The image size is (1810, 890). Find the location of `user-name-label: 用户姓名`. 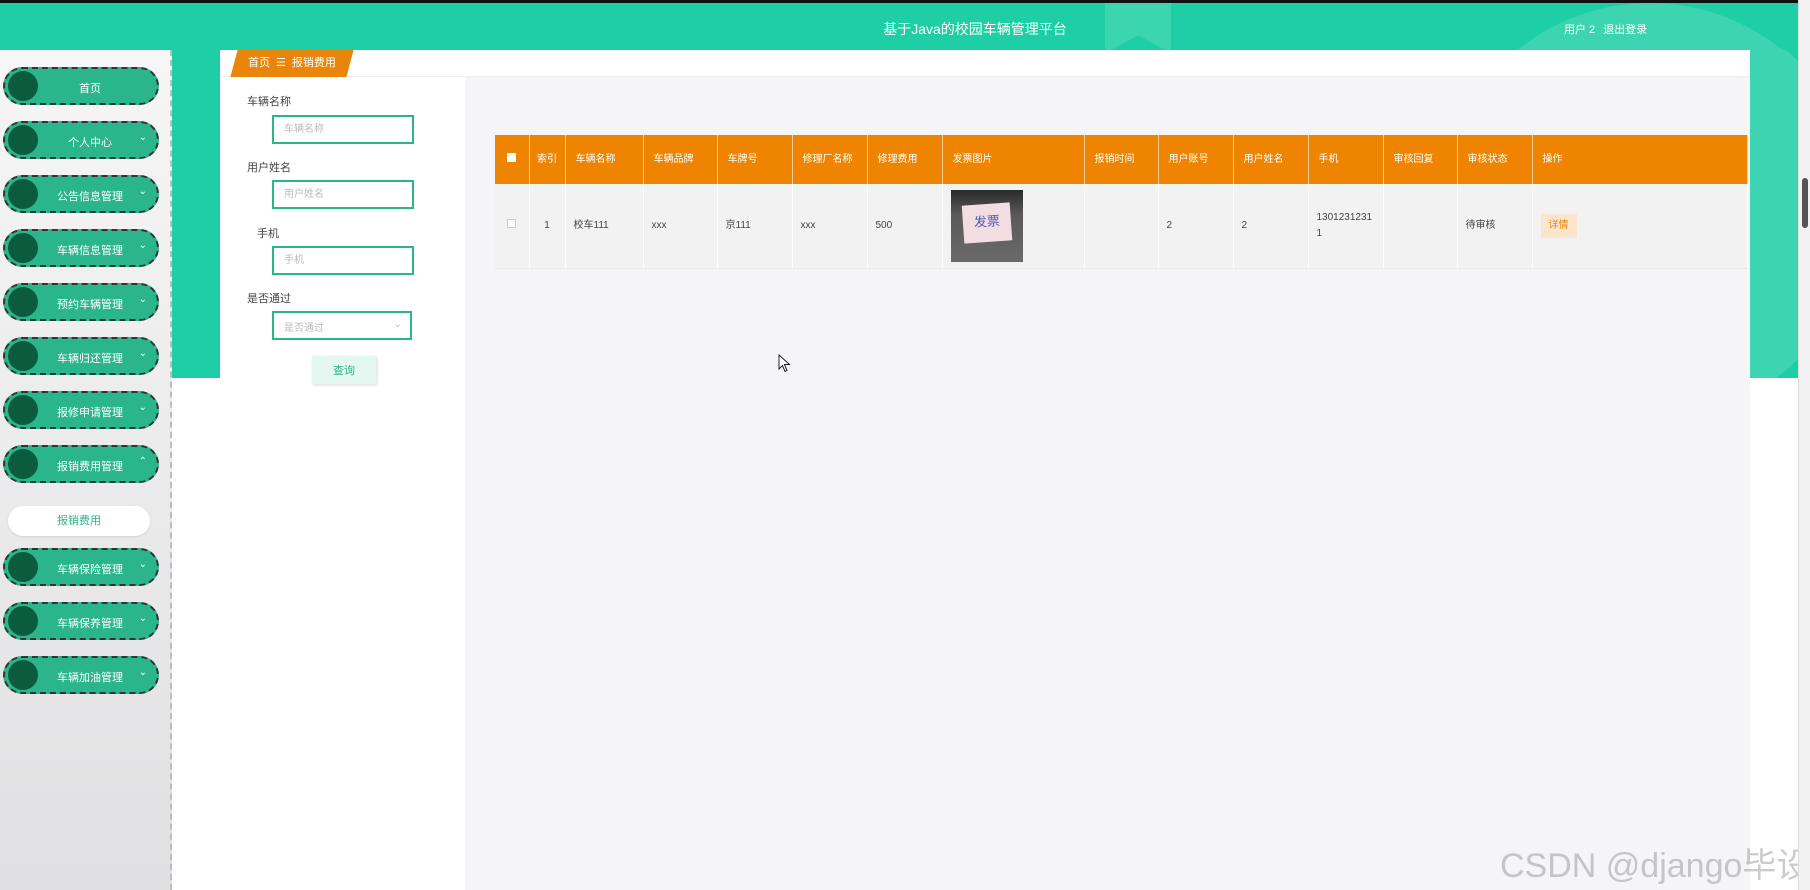

user-name-label: 用户姓名 is located at coordinates (269, 168).